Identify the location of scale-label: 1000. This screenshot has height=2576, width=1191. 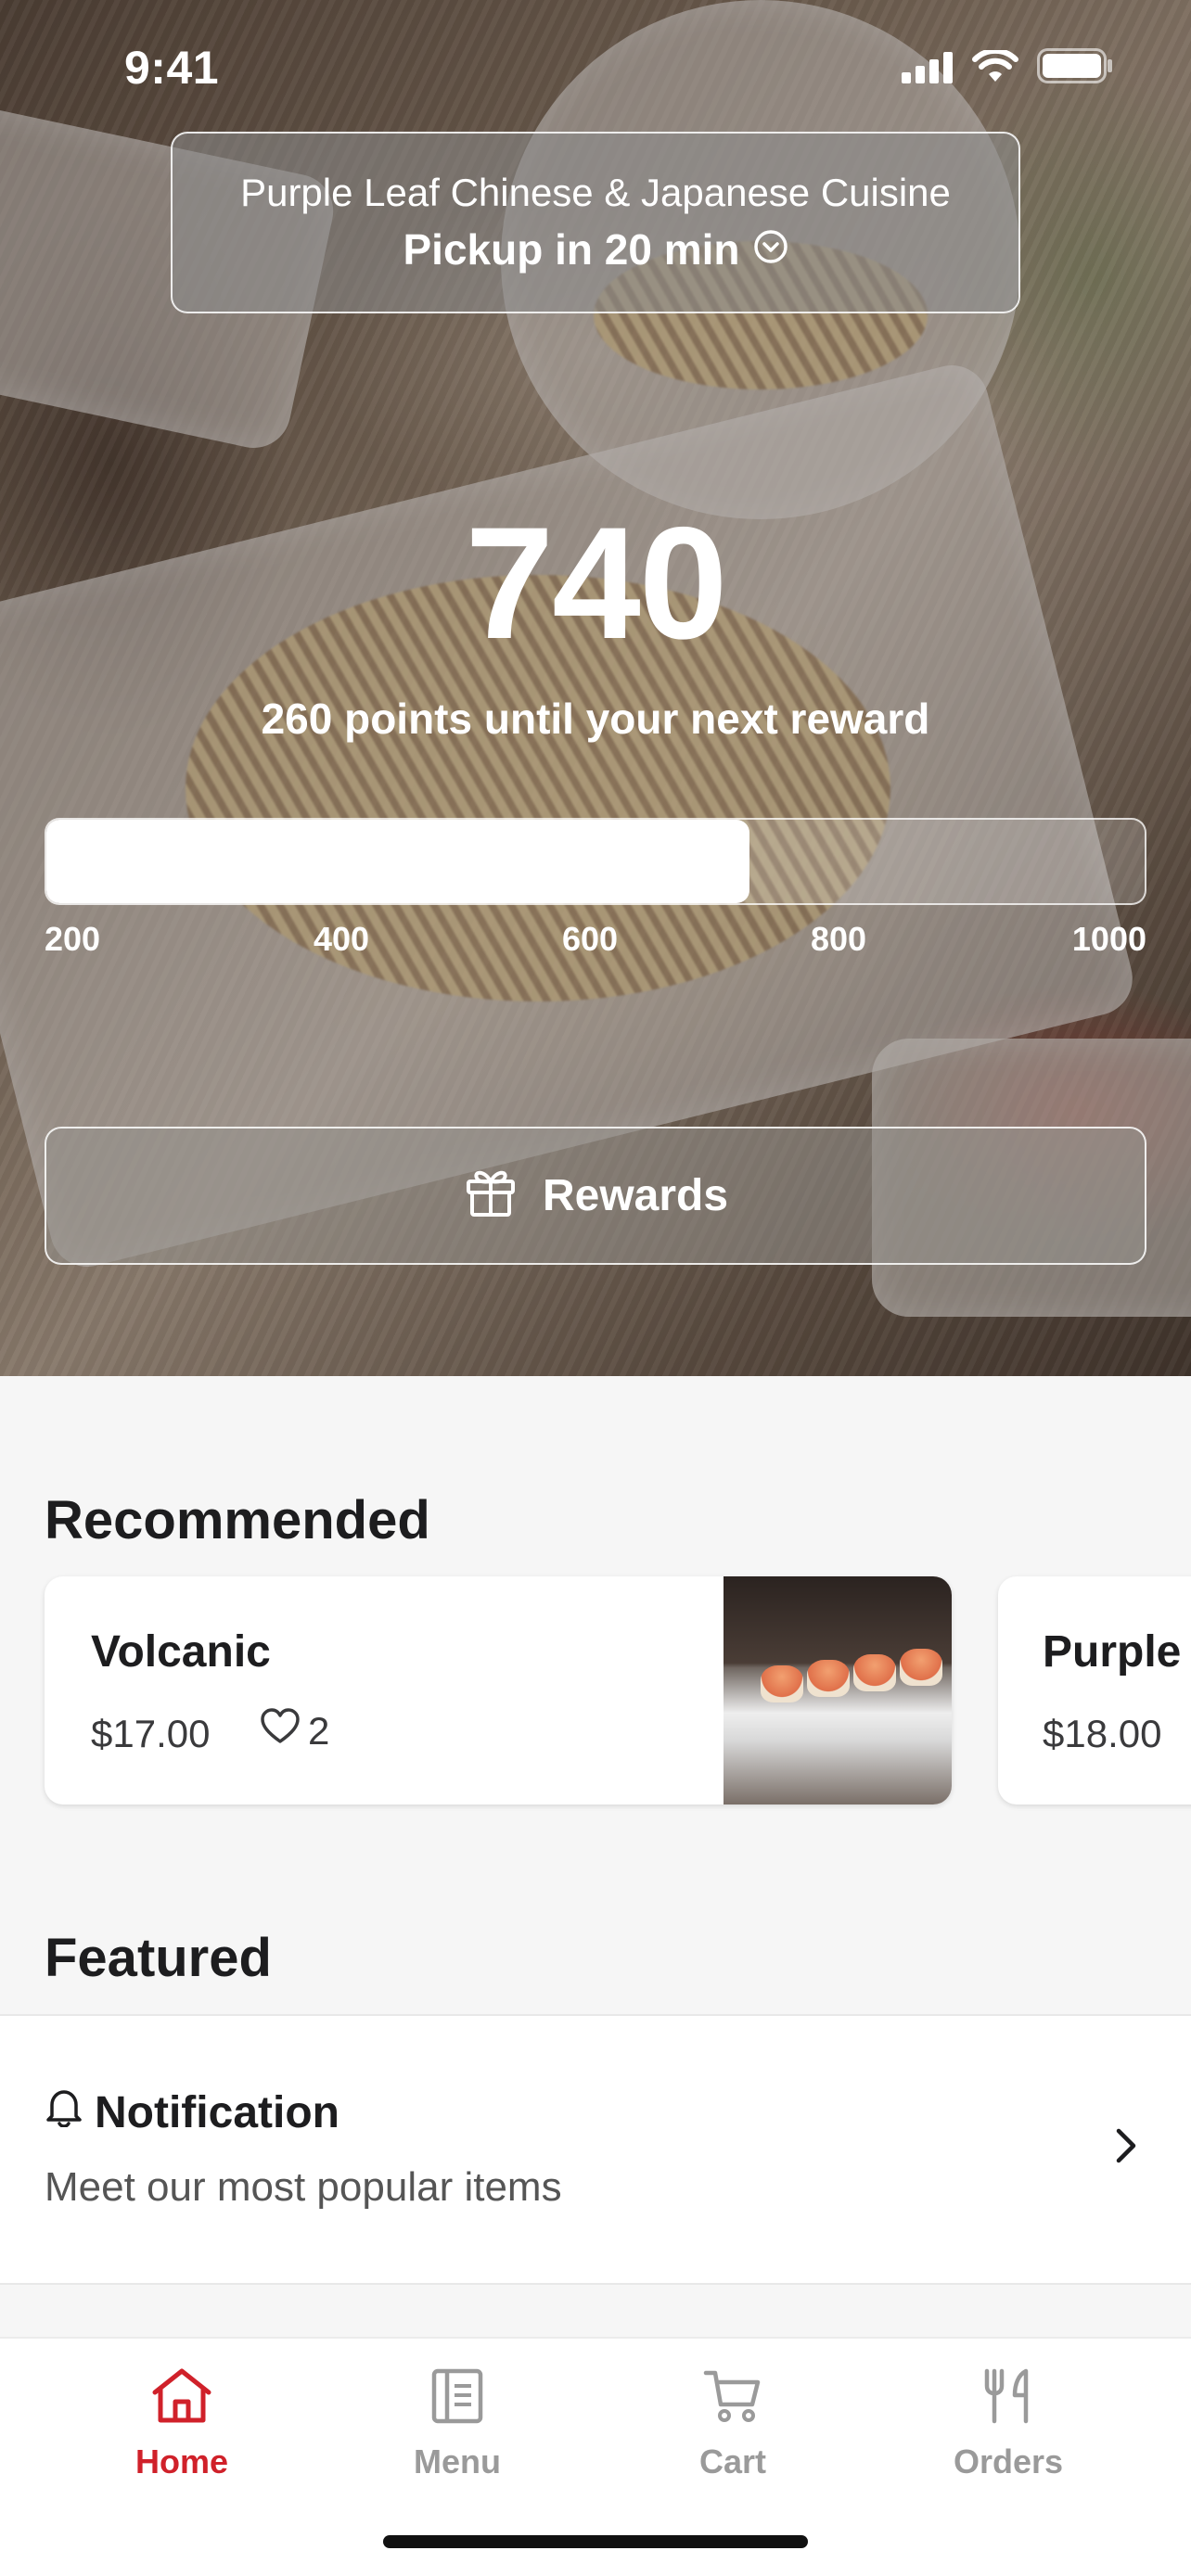
(1108, 939).